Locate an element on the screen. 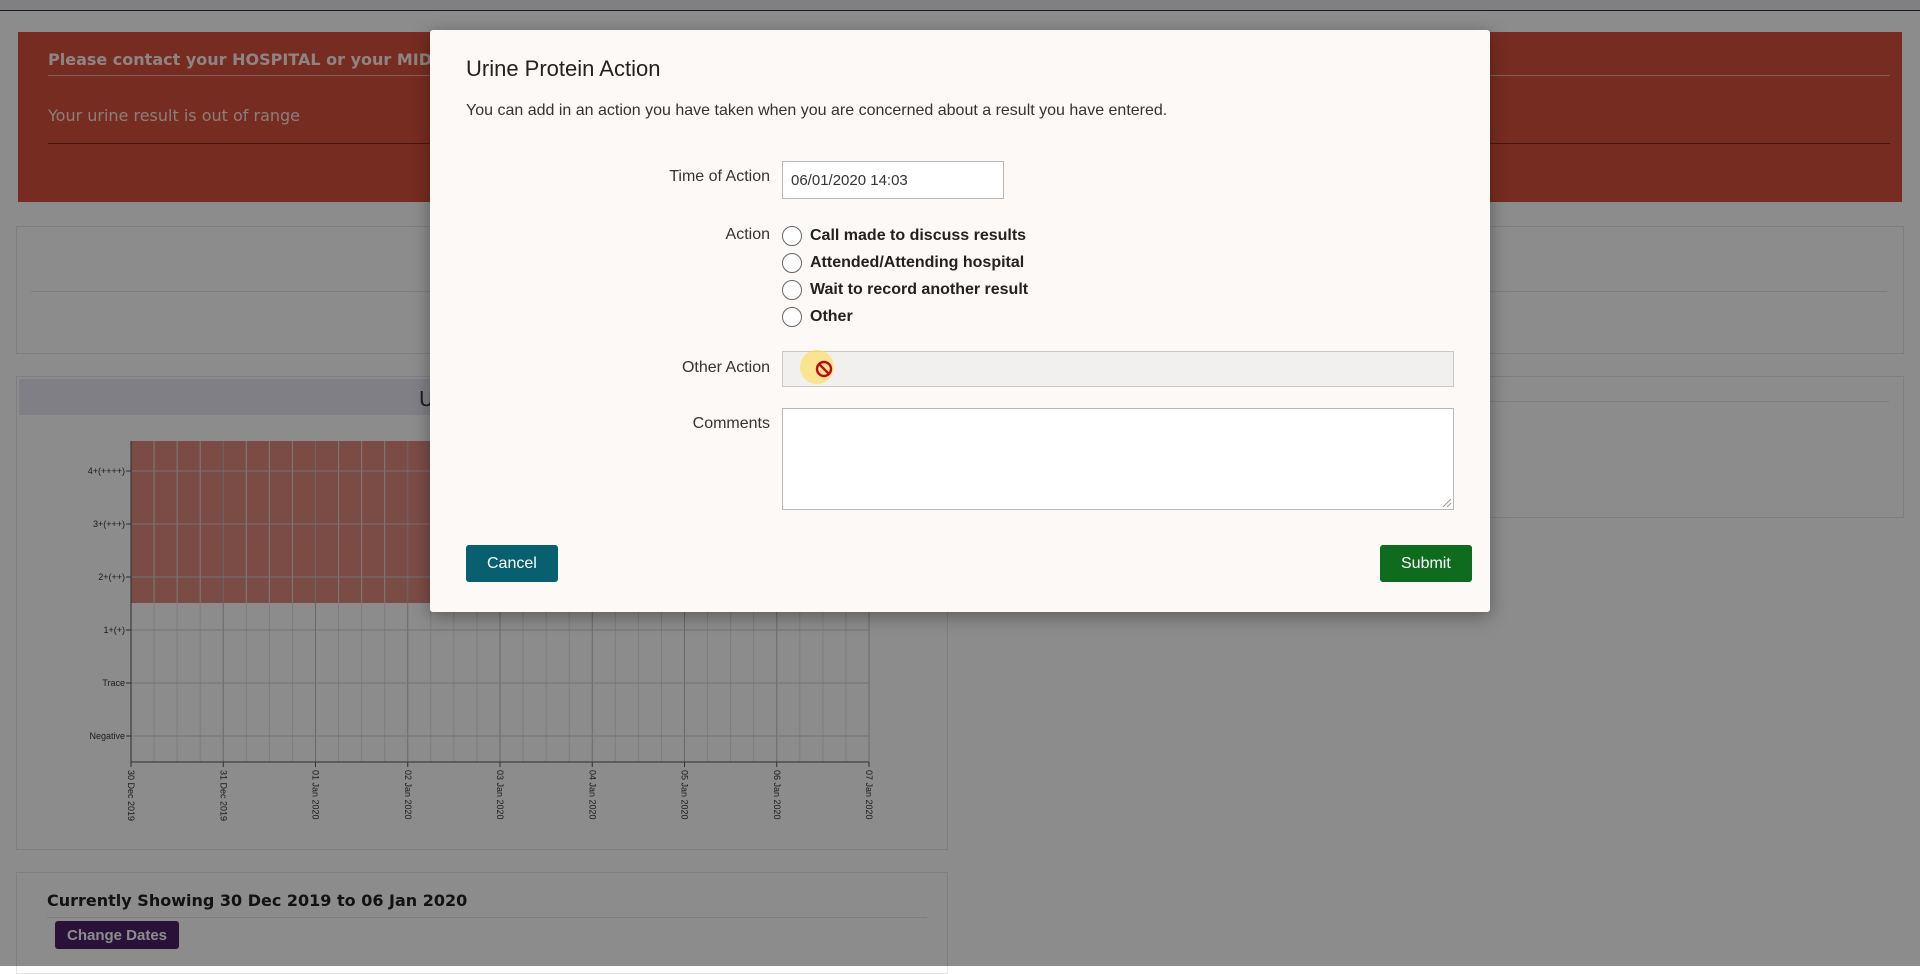 The image size is (1920, 974). not-allowed-cursor-icon is located at coordinates (824, 369).